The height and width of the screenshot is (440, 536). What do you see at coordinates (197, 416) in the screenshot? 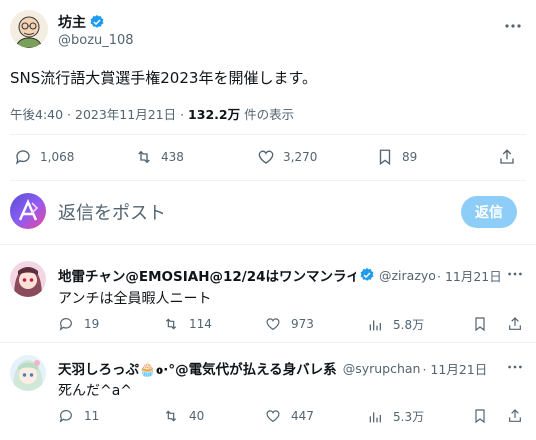
I see `reply-2-repost-count: 40` at bounding box center [197, 416].